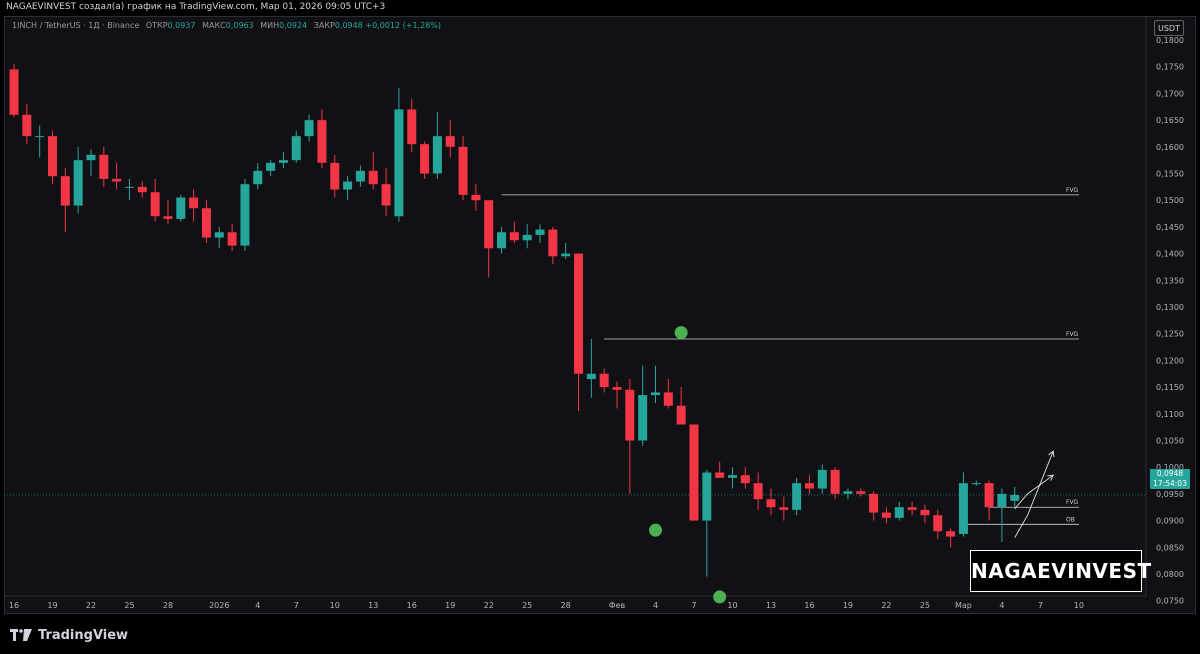  I want to click on x-tick-label: Мар, so click(963, 605).